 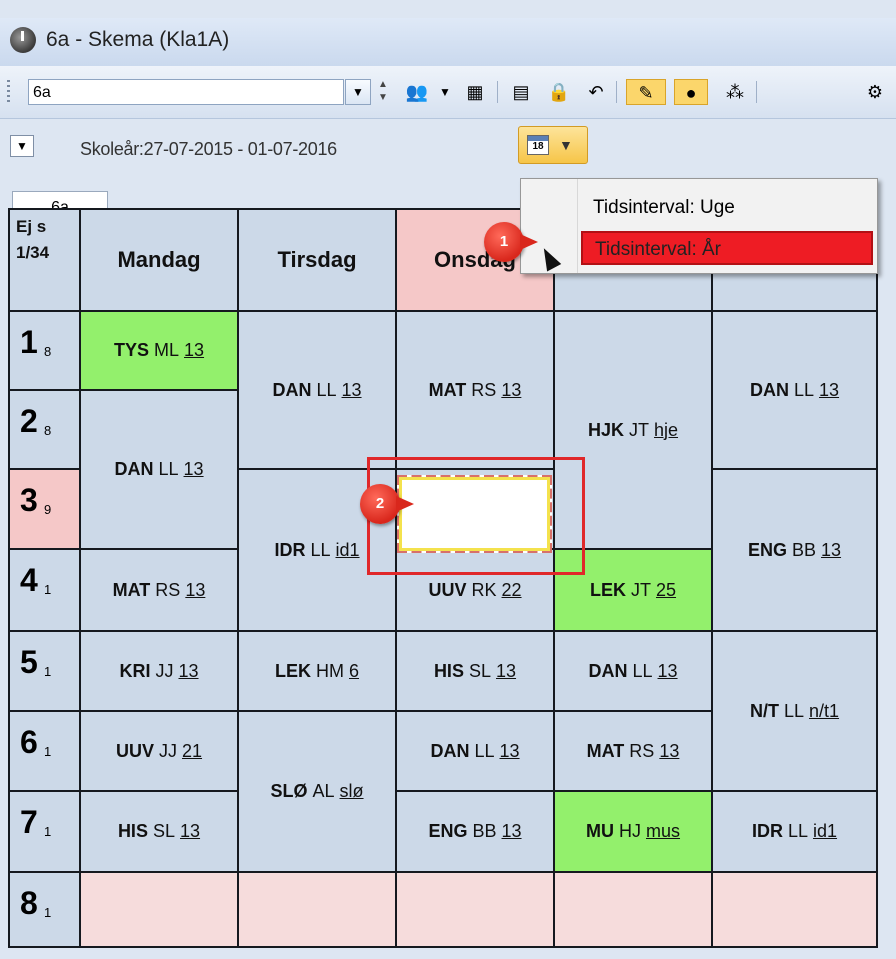 I want to click on people-icon: 👥, so click(x=417, y=92).